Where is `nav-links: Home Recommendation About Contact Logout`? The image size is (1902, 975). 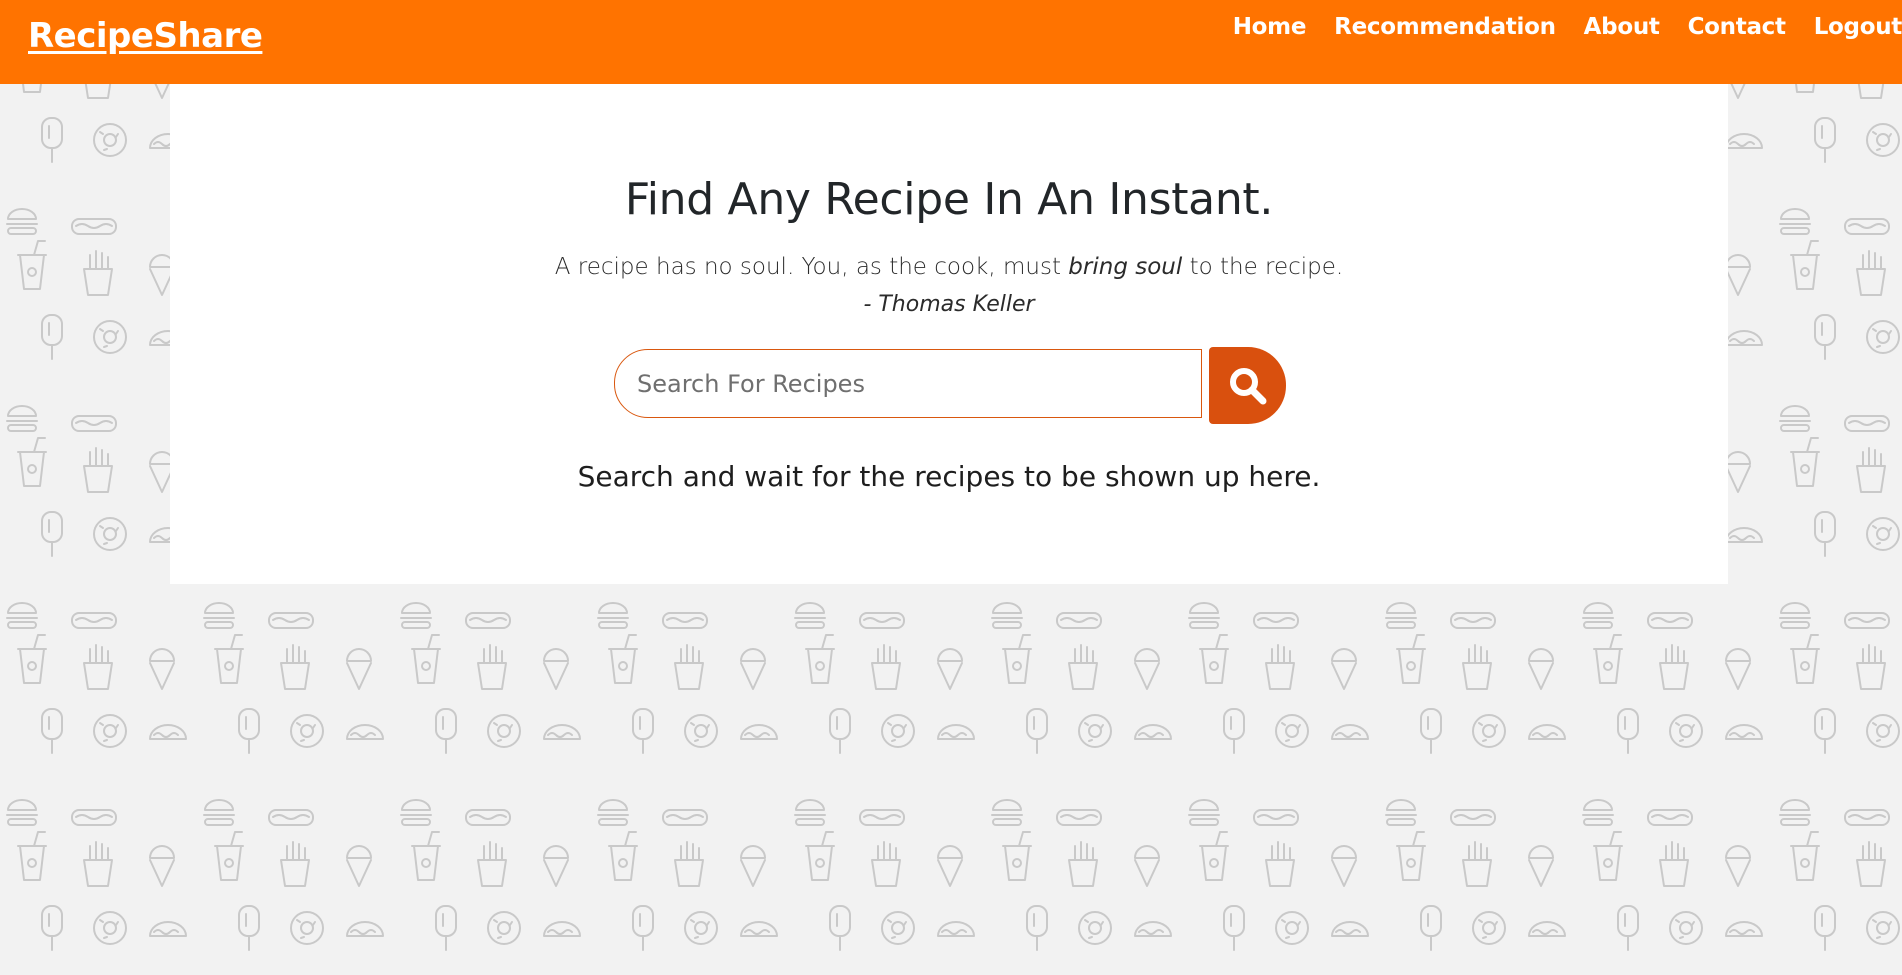 nav-links: Home Recommendation About Contact Logout is located at coordinates (1553, 27).